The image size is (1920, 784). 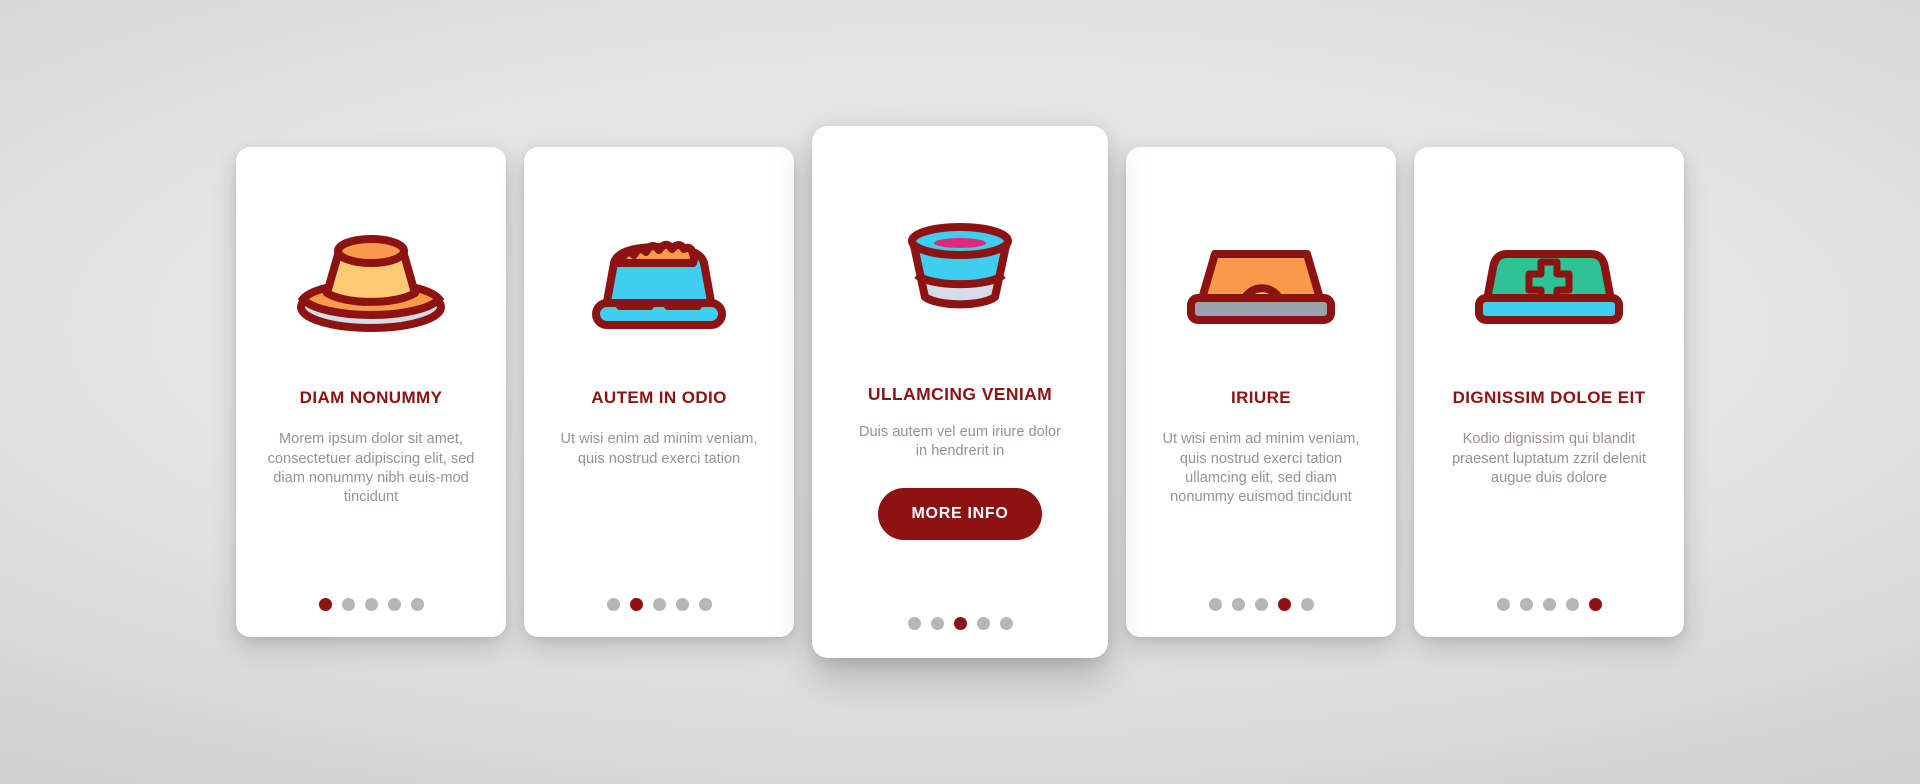 What do you see at coordinates (1261, 397) in the screenshot?
I see `card-title: IRIURE` at bounding box center [1261, 397].